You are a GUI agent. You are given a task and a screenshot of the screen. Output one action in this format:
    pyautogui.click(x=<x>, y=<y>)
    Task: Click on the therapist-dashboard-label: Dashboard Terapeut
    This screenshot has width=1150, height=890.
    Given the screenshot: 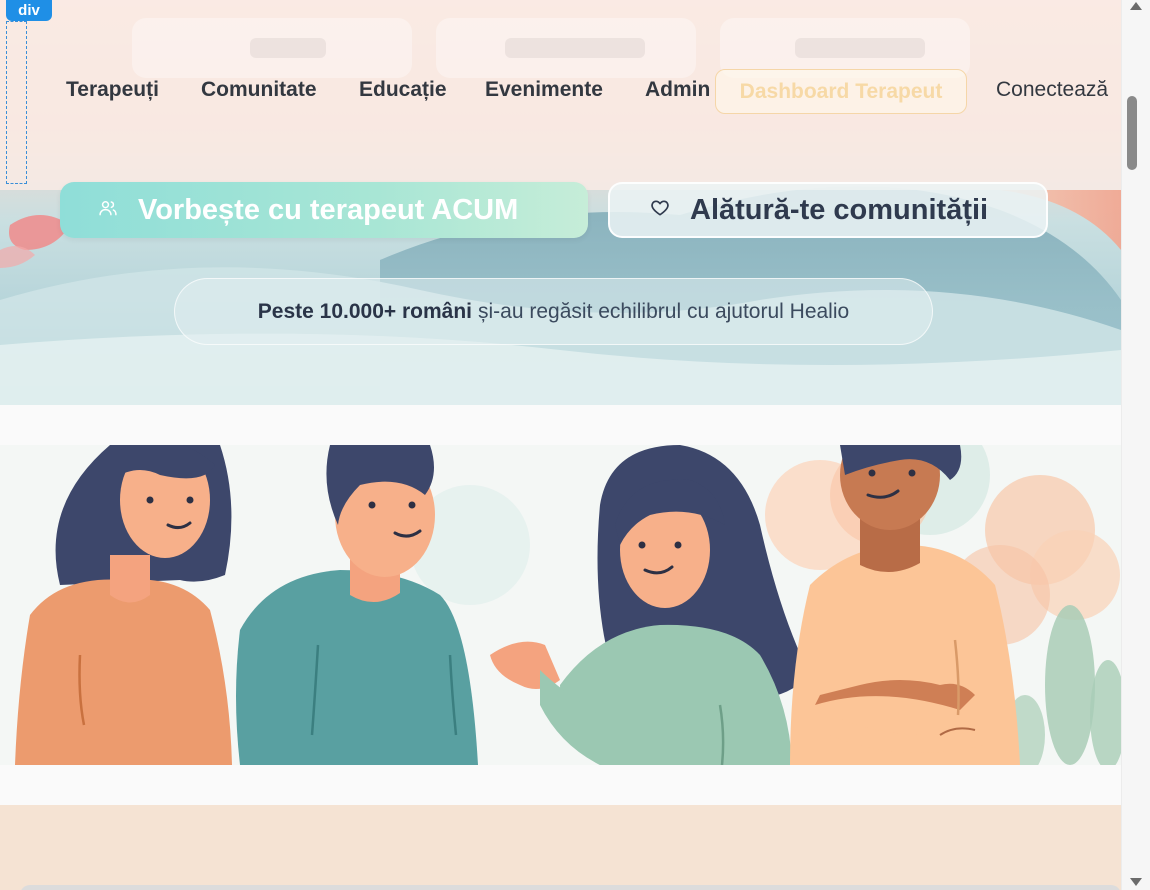 What is the action you would take?
    pyautogui.click(x=841, y=91)
    